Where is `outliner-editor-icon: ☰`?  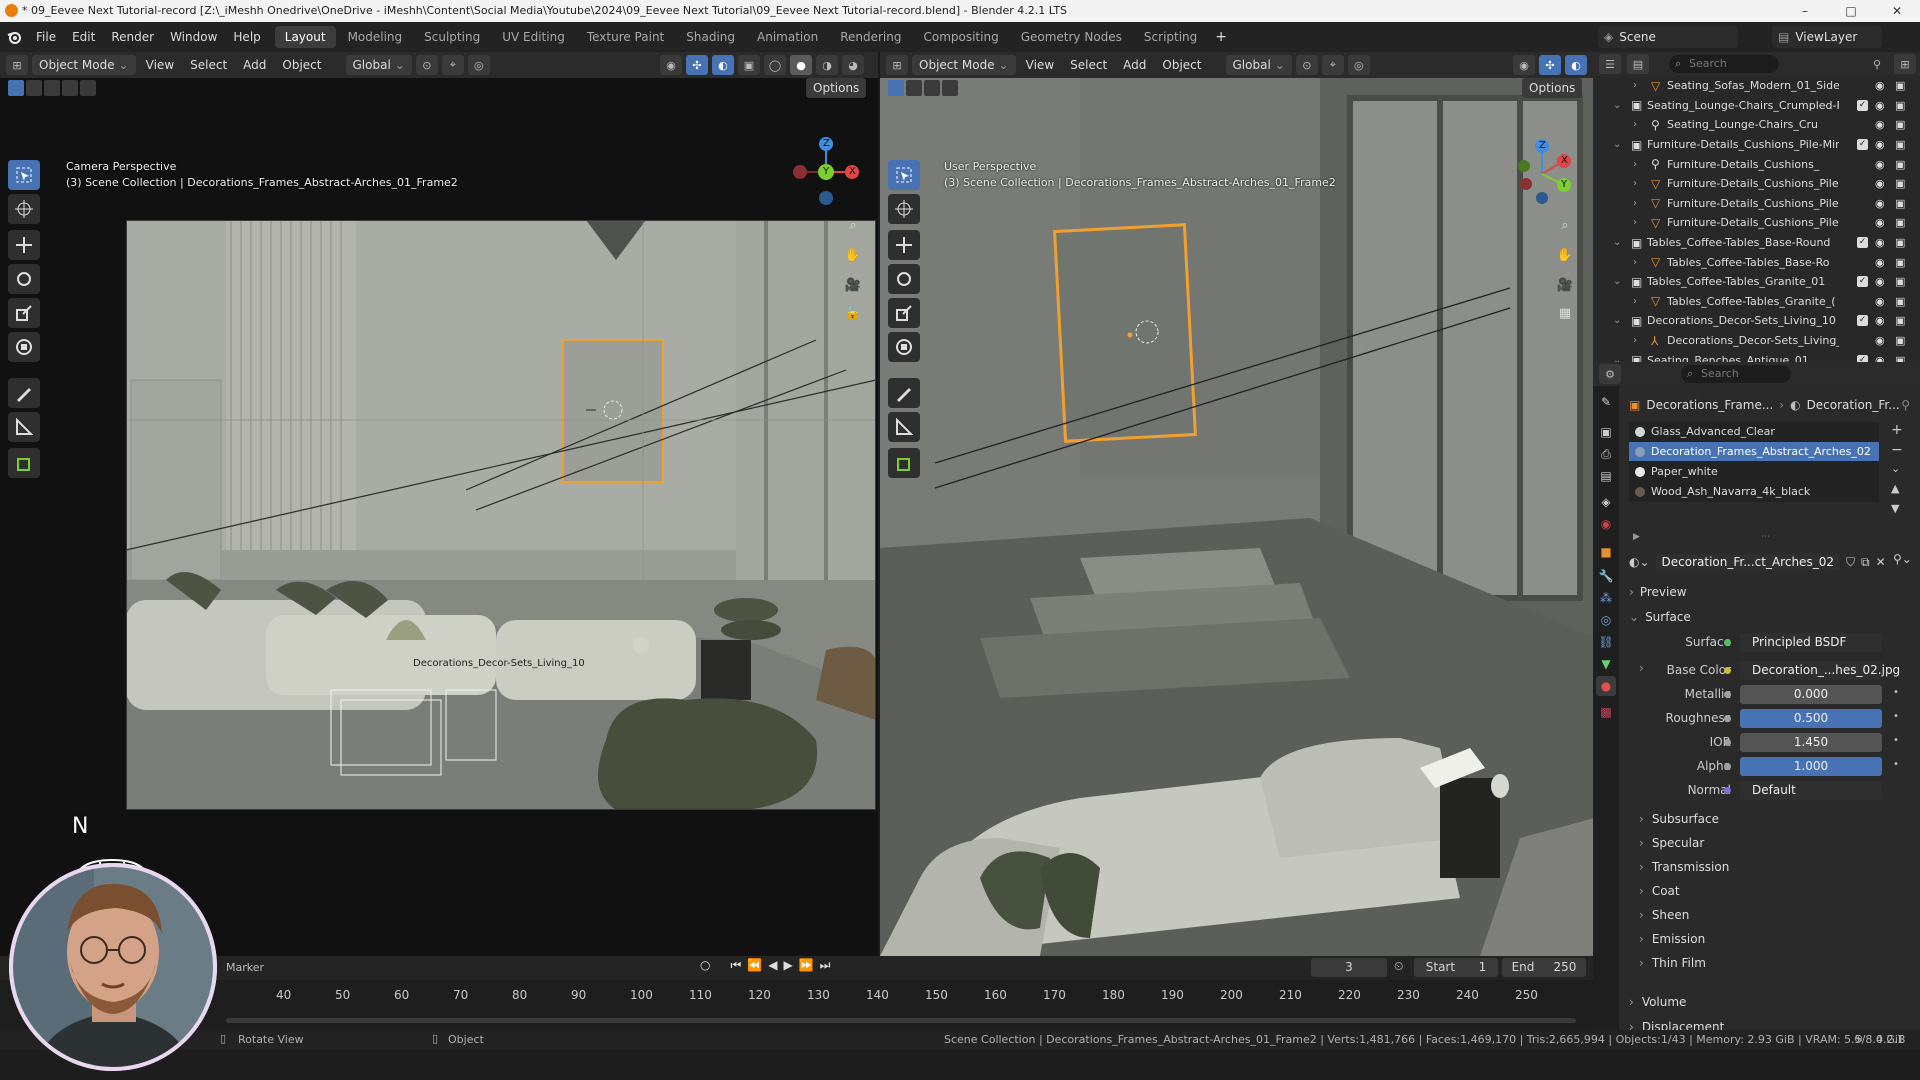
outliner-editor-icon: ☰ is located at coordinates (1610, 64).